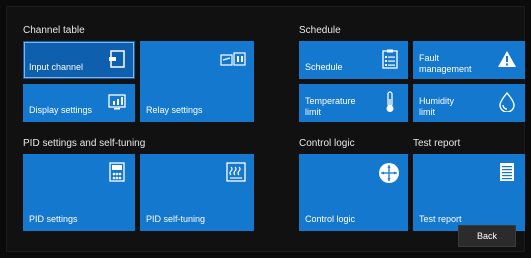 This screenshot has width=531, height=258. What do you see at coordinates (437, 143) in the screenshot?
I see `section-title-test-report: Test report` at bounding box center [437, 143].